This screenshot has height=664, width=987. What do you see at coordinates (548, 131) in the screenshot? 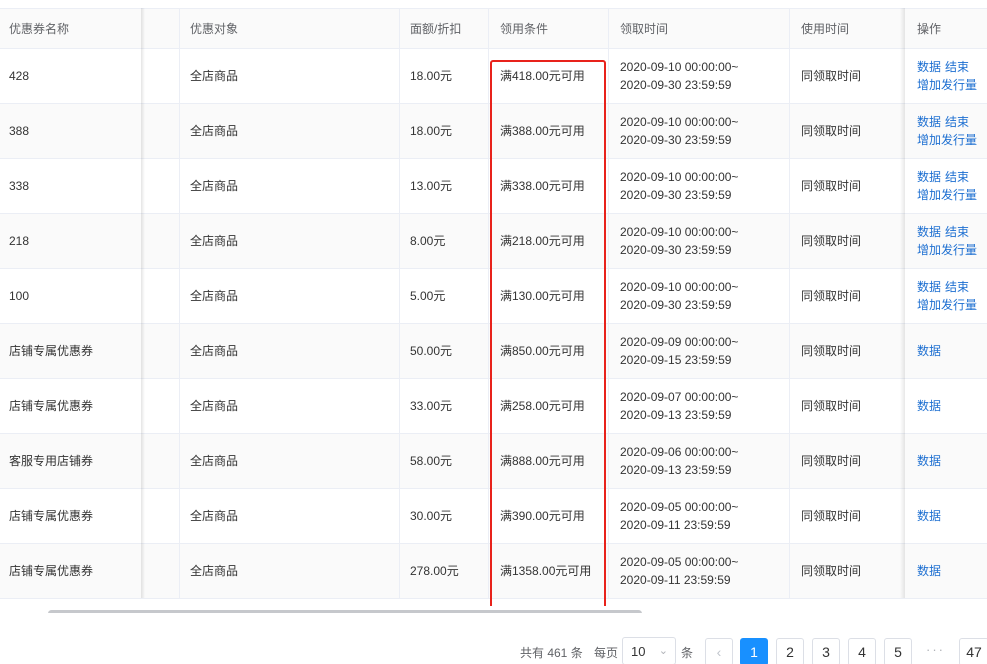
I see `coupon-condition: 满388.00元可用` at bounding box center [548, 131].